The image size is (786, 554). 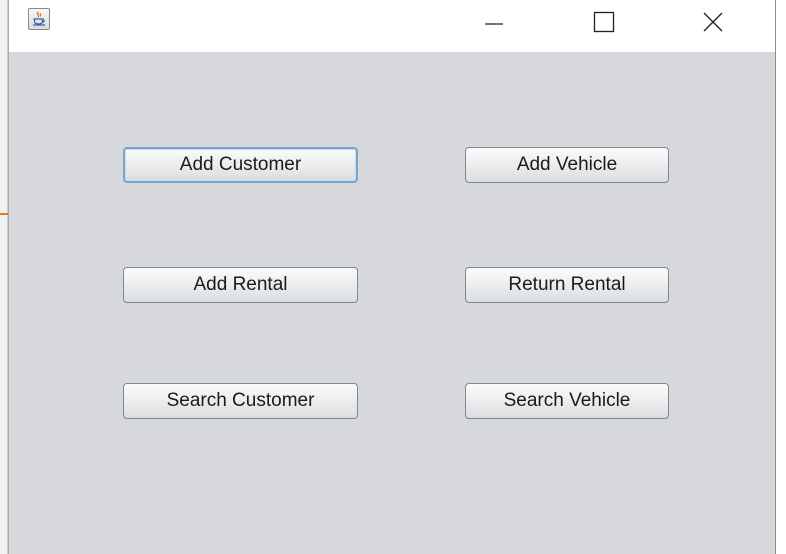 What do you see at coordinates (39, 19) in the screenshot?
I see `java-coffee-icon` at bounding box center [39, 19].